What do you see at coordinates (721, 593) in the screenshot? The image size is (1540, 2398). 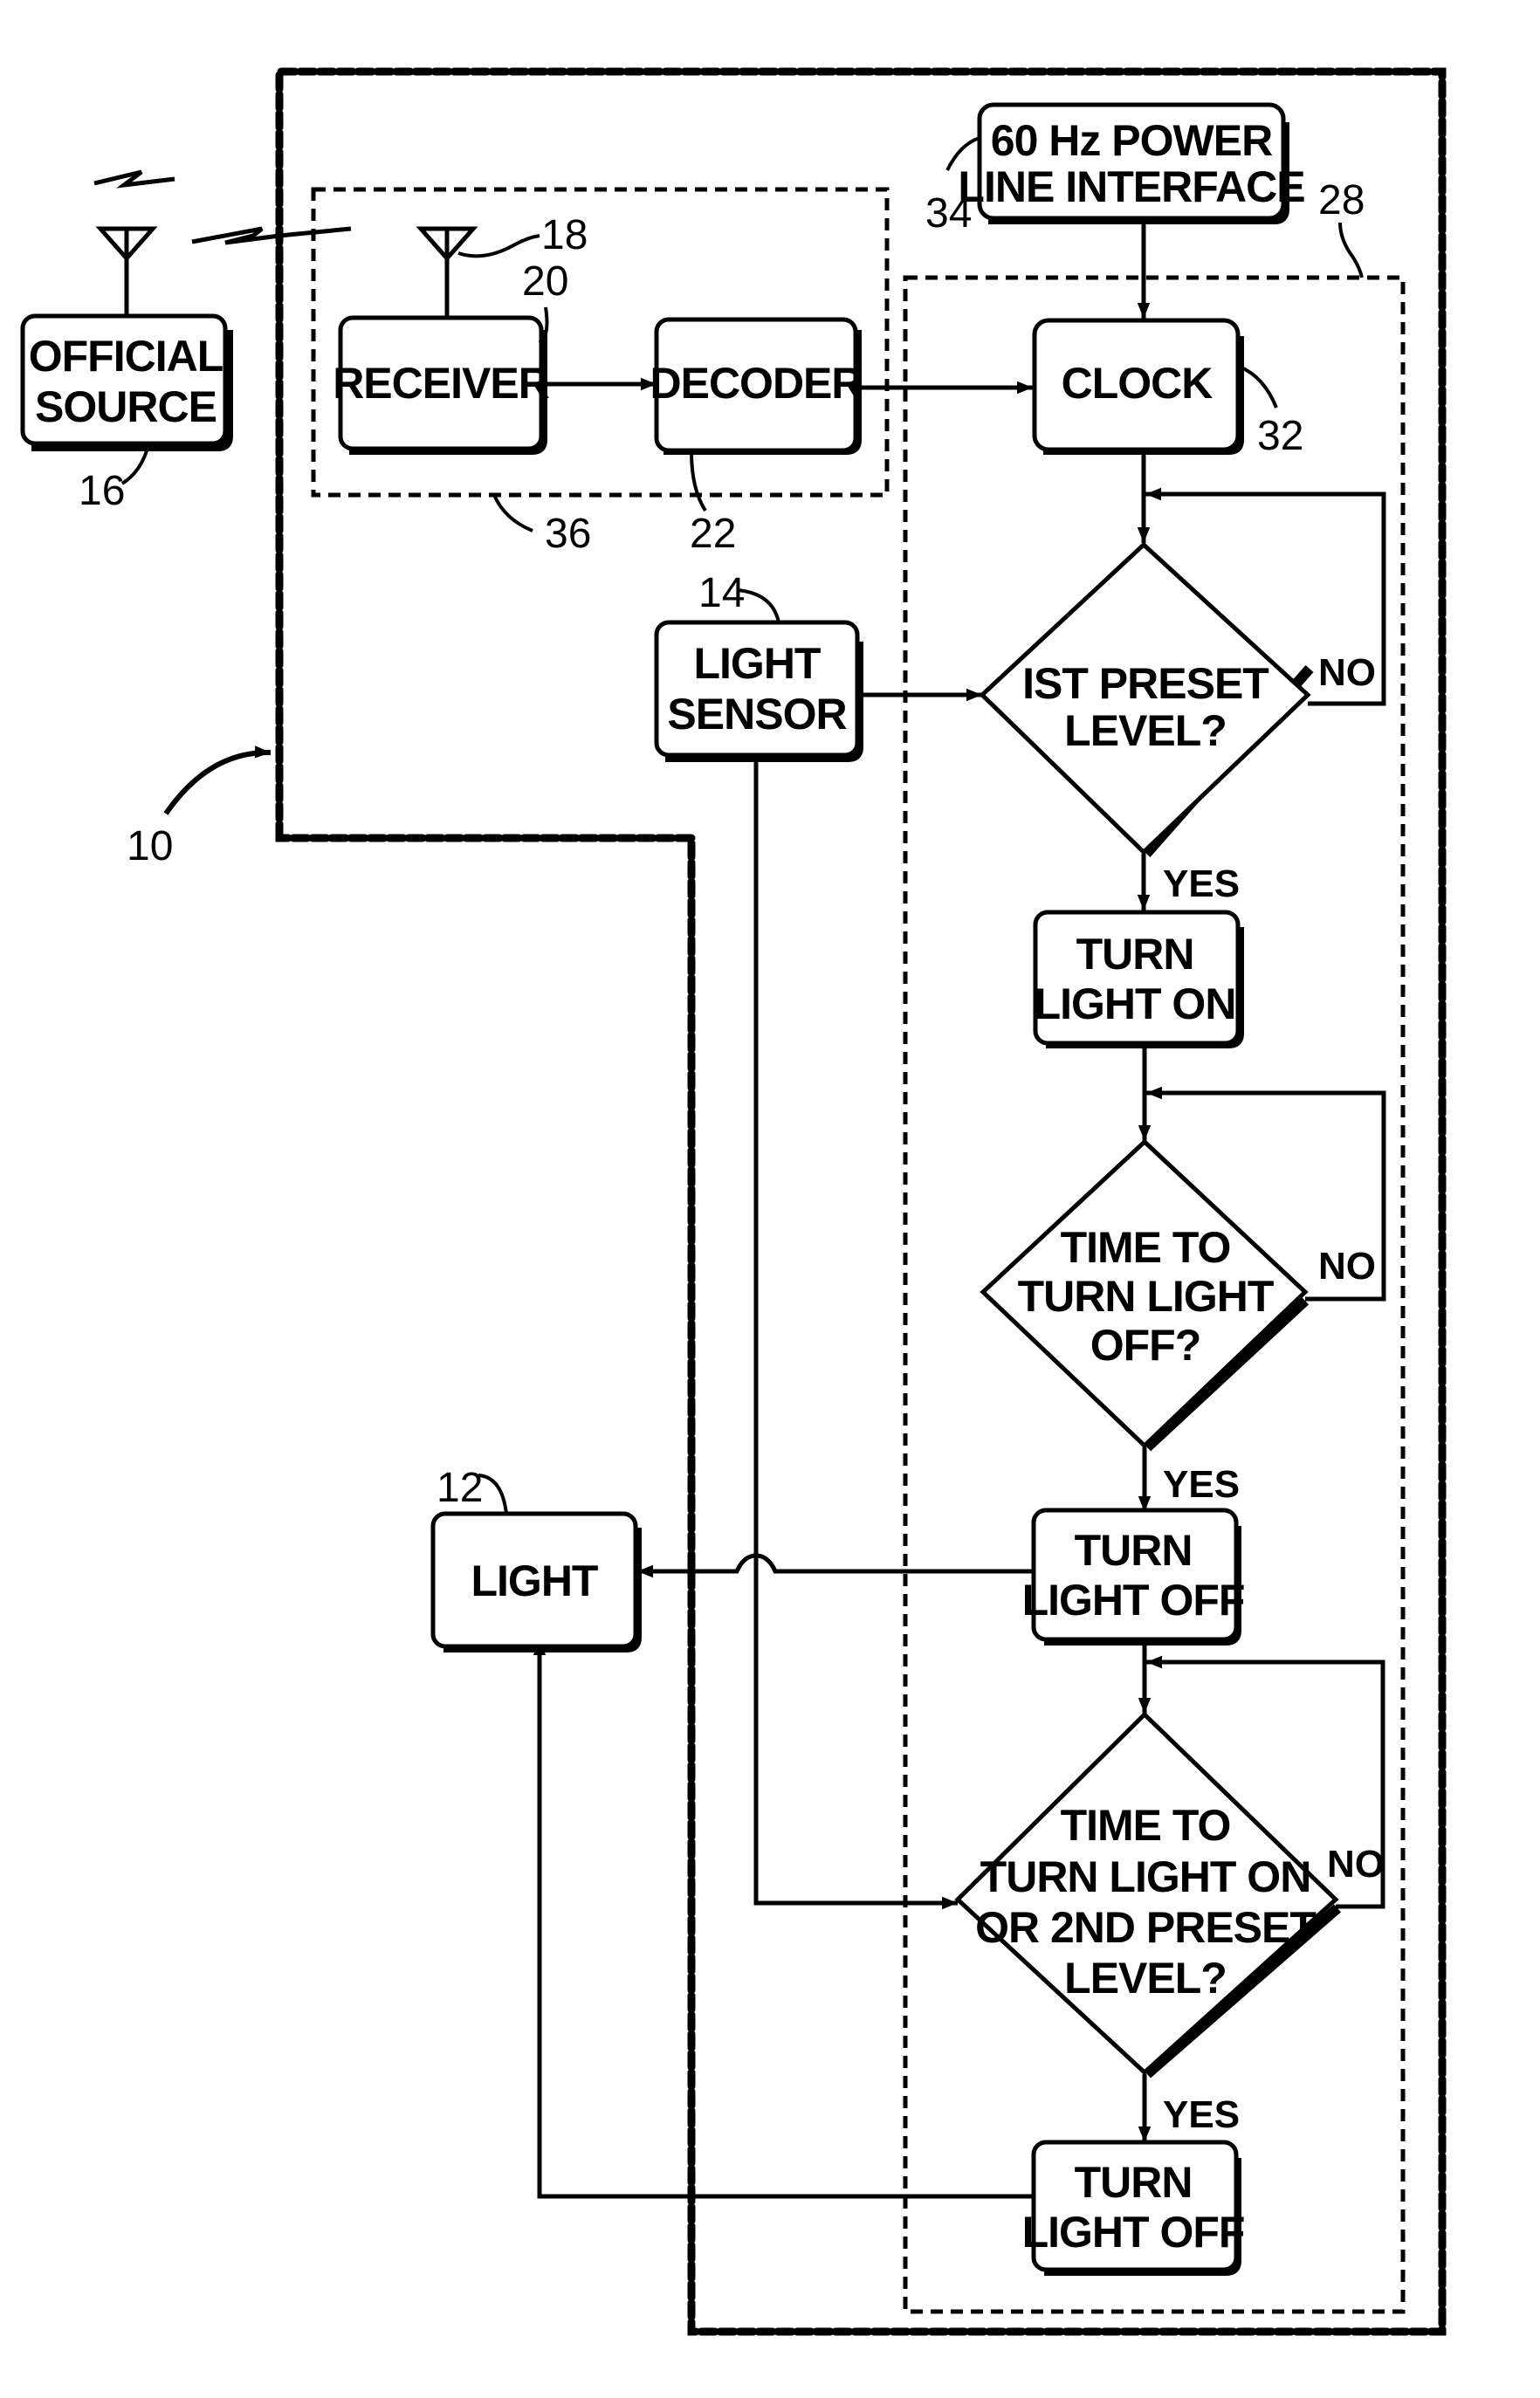 I see `ref-14: 14` at bounding box center [721, 593].